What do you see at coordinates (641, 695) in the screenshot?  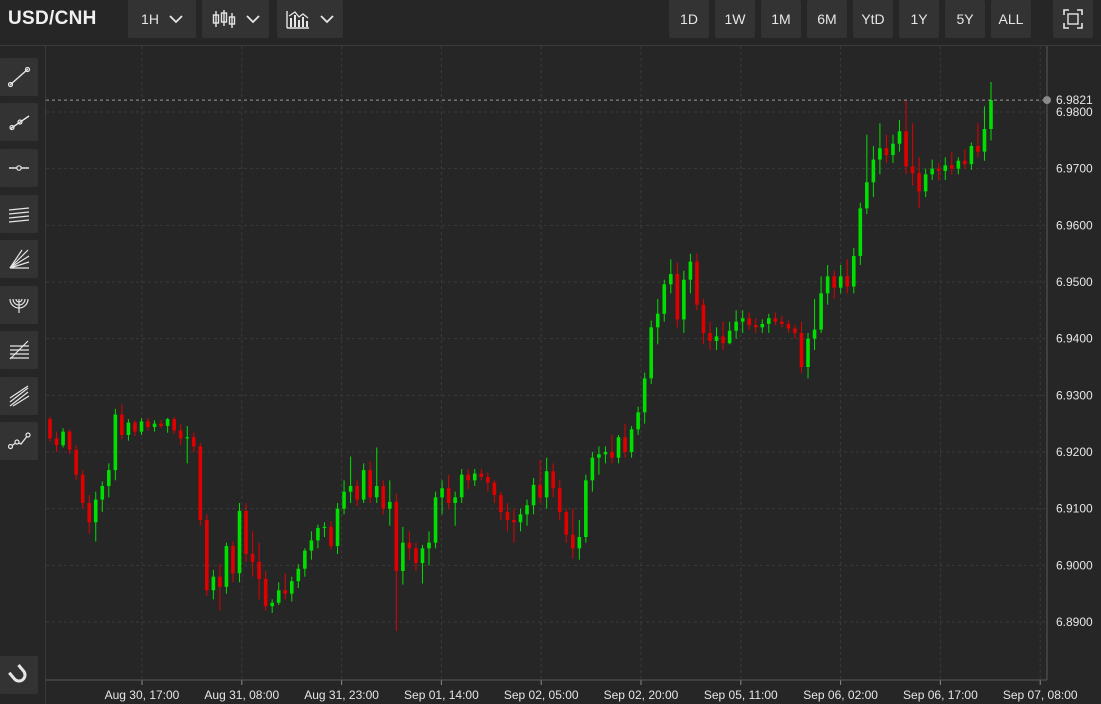 I see `x-tick-label: Sep 02, 20:00` at bounding box center [641, 695].